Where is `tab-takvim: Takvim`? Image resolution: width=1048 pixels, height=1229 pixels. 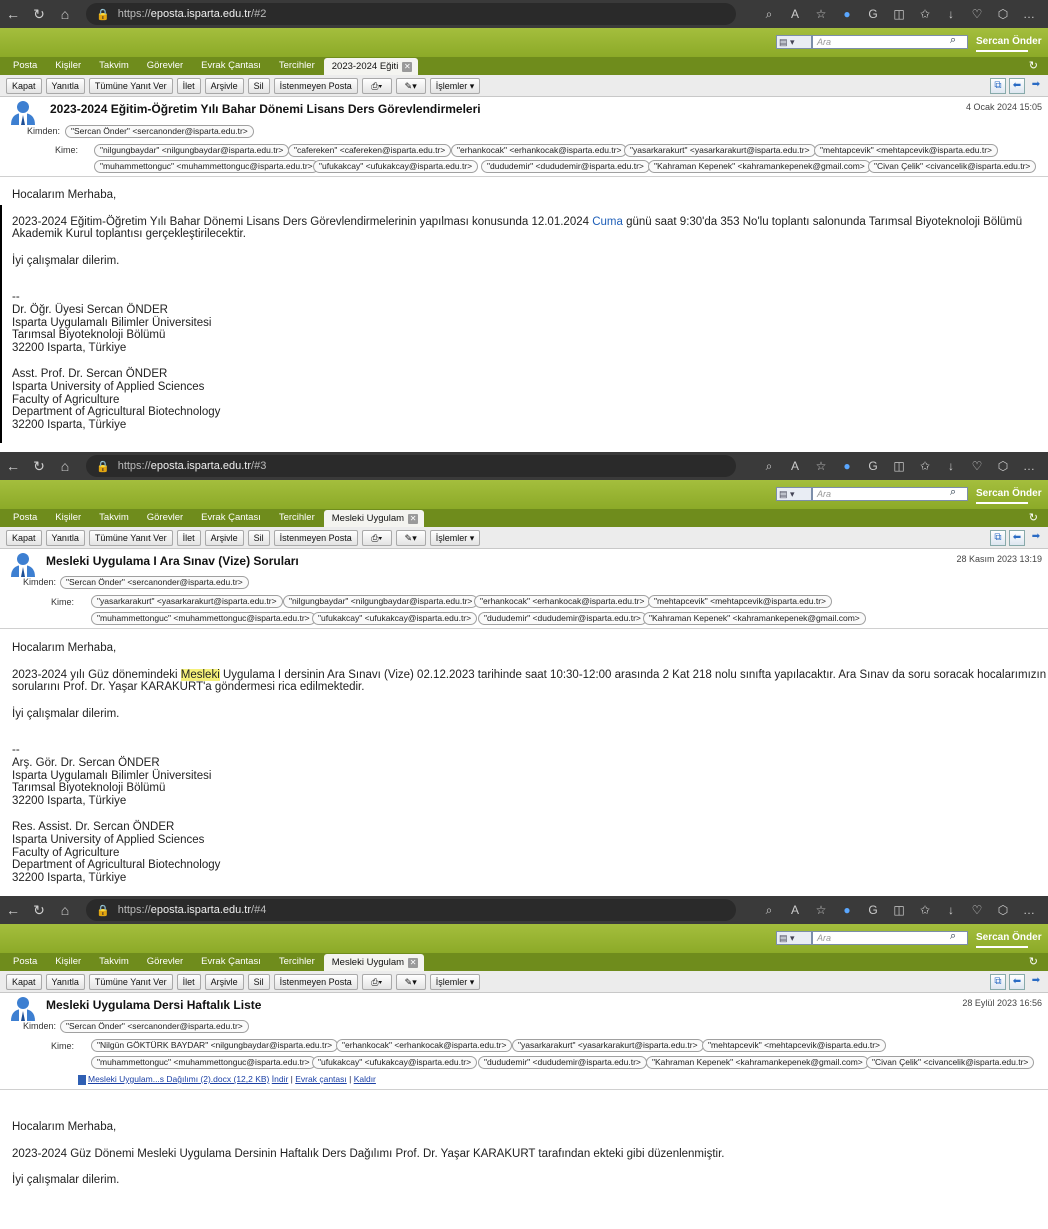
tab-takvim: Takvim is located at coordinates (114, 67).